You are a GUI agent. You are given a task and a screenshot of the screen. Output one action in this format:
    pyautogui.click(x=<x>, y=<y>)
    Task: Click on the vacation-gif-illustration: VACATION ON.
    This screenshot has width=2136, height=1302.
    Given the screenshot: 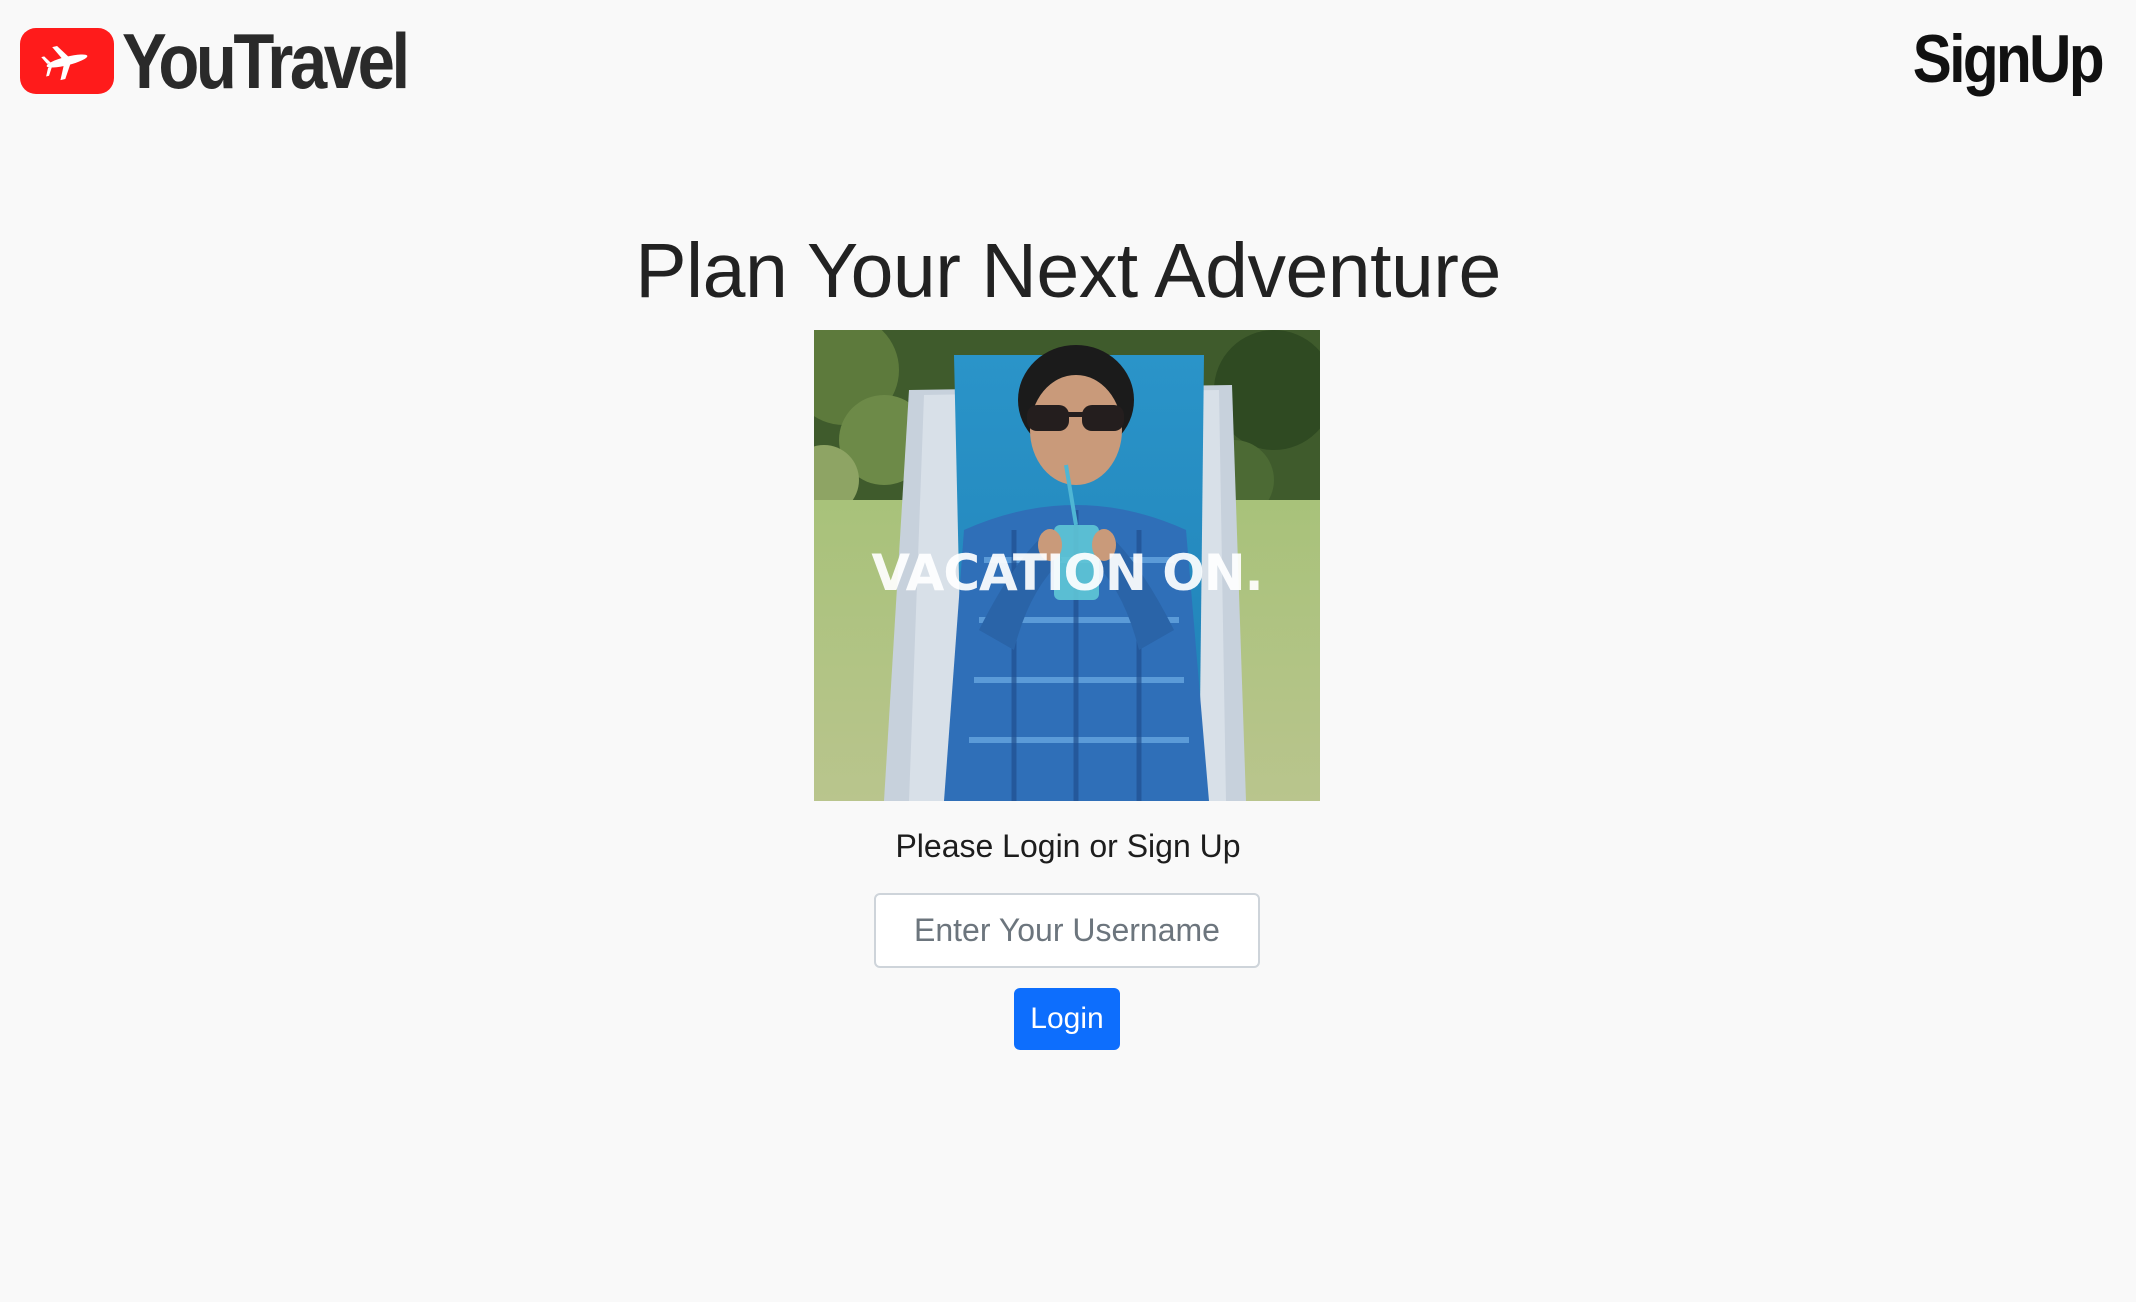 What is the action you would take?
    pyautogui.click(x=1067, y=565)
    